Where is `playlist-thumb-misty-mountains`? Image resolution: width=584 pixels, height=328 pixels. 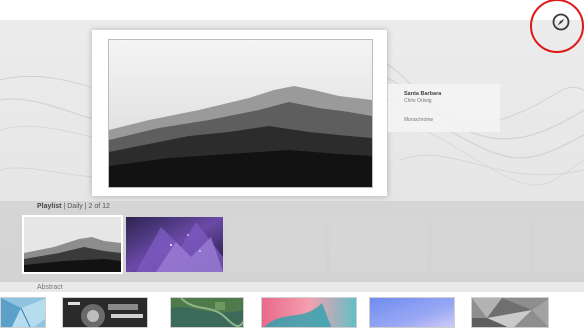 playlist-thumb-misty-mountains is located at coordinates (72, 244).